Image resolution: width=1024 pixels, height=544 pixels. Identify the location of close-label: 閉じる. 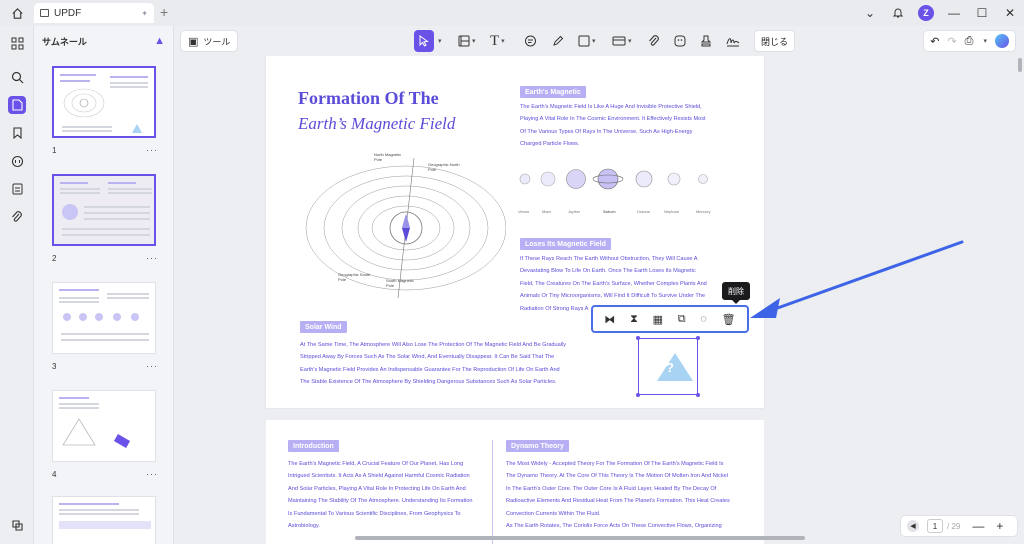
(775, 41).